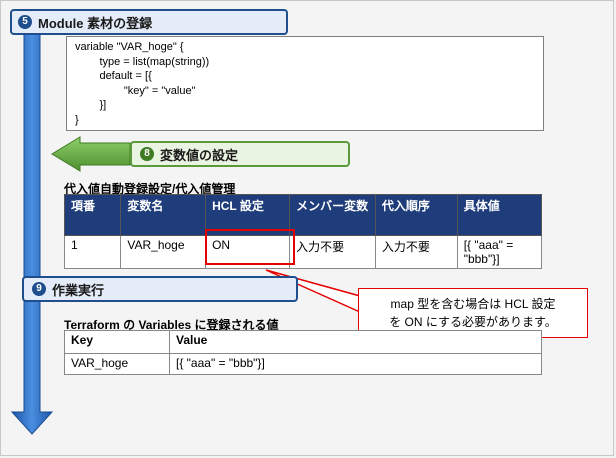 This screenshot has width=616, height=458. Describe the element at coordinates (78, 290) in the screenshot. I see `step-9-label: 作業実行` at that location.